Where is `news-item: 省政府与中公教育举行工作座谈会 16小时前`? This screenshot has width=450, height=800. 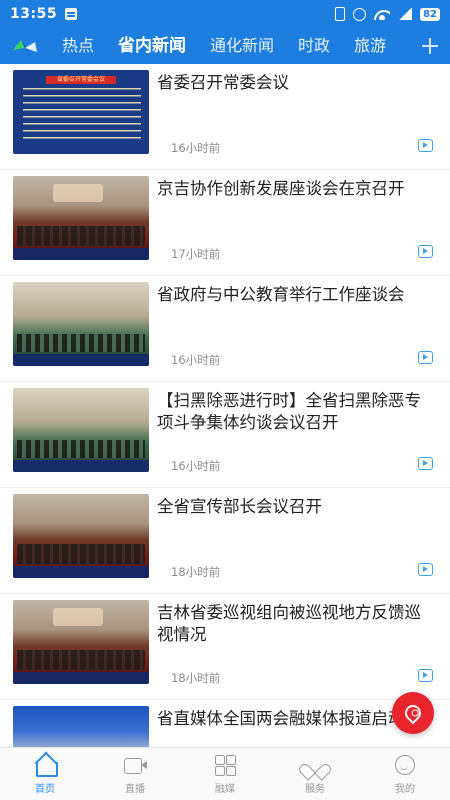 news-item: 省政府与中公教育举行工作座谈会 16小时前 is located at coordinates (225, 329).